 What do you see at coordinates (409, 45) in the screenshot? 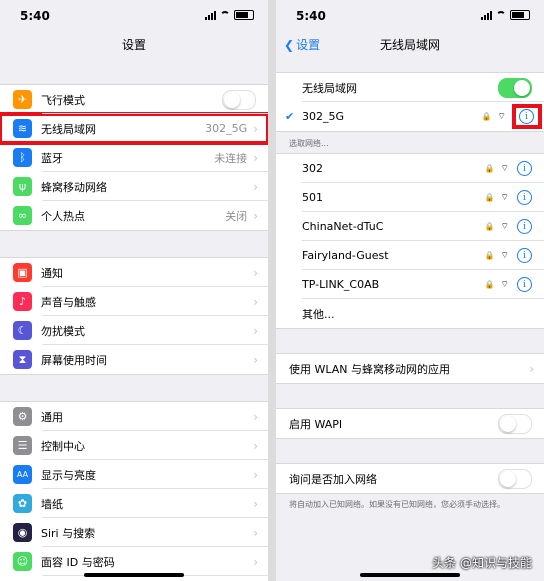
I see `page-title: 无线局域网` at bounding box center [409, 45].